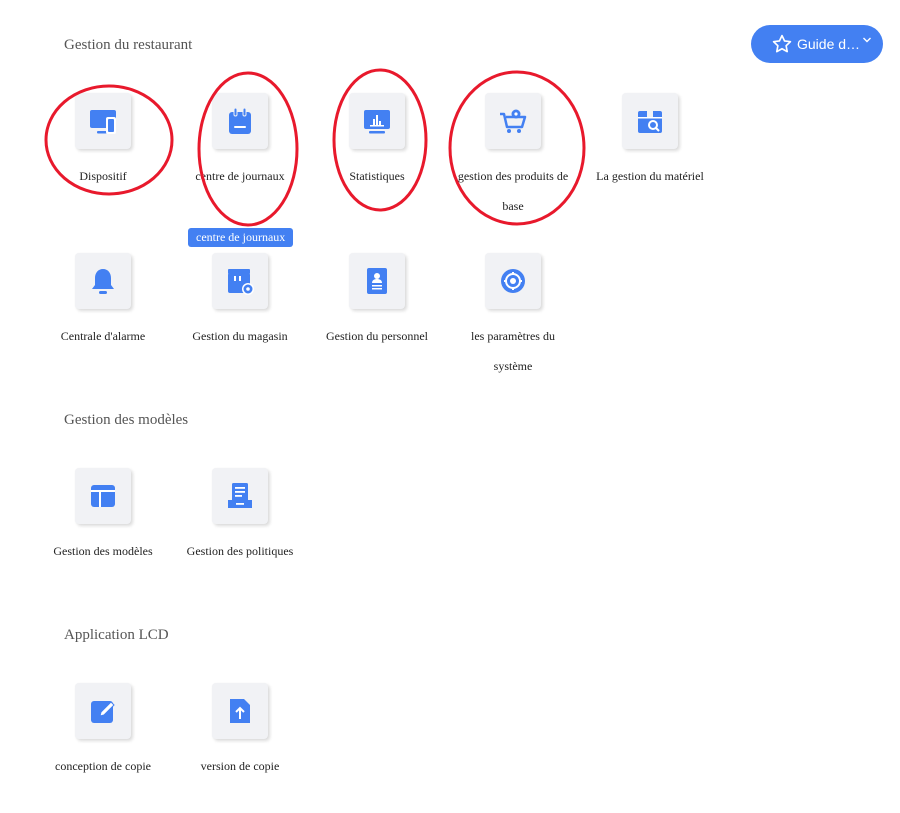 The width and height of the screenshot is (900, 813). What do you see at coordinates (240, 120) in the screenshot?
I see `notebook-icon` at bounding box center [240, 120].